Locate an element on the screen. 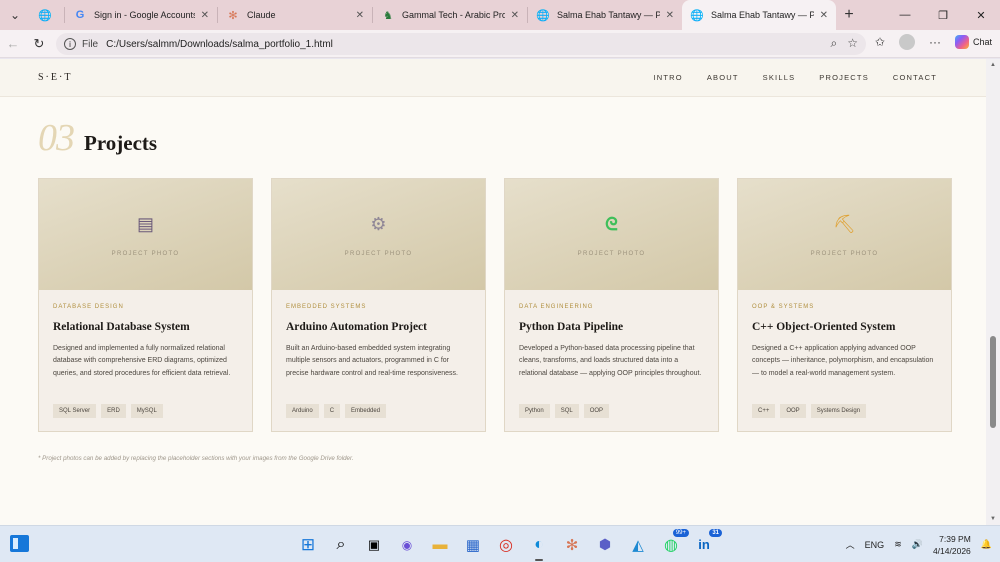 The image size is (1000, 562). tab-label: Salma Ehab Tantawy — Portf is located at coordinates (762, 15).